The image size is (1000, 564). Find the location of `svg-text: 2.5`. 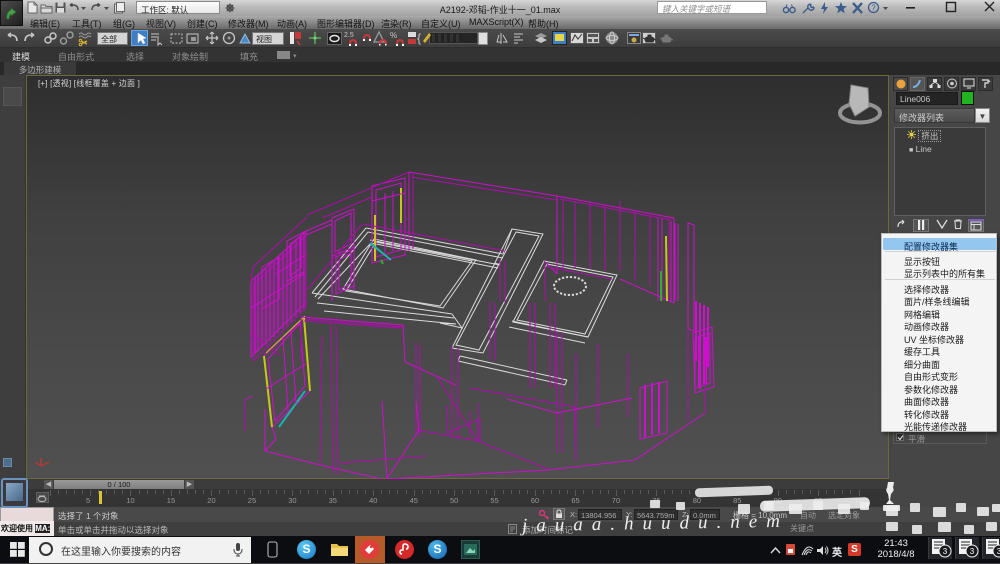

svg-text: 2.5 is located at coordinates (349, 35).